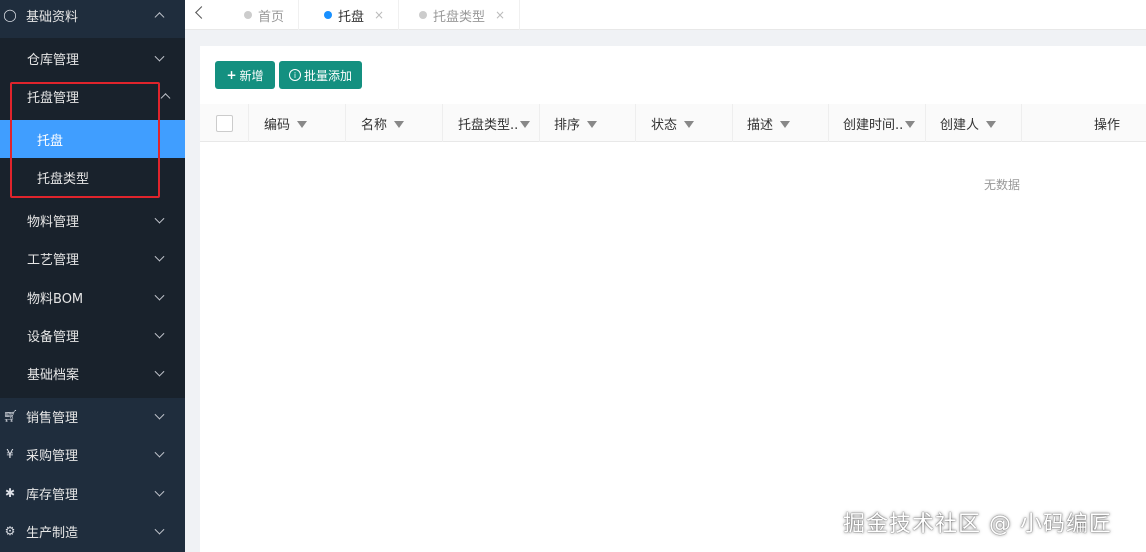 The width and height of the screenshot is (1146, 552). I want to click on column-header-name: 名称, so click(394, 123).